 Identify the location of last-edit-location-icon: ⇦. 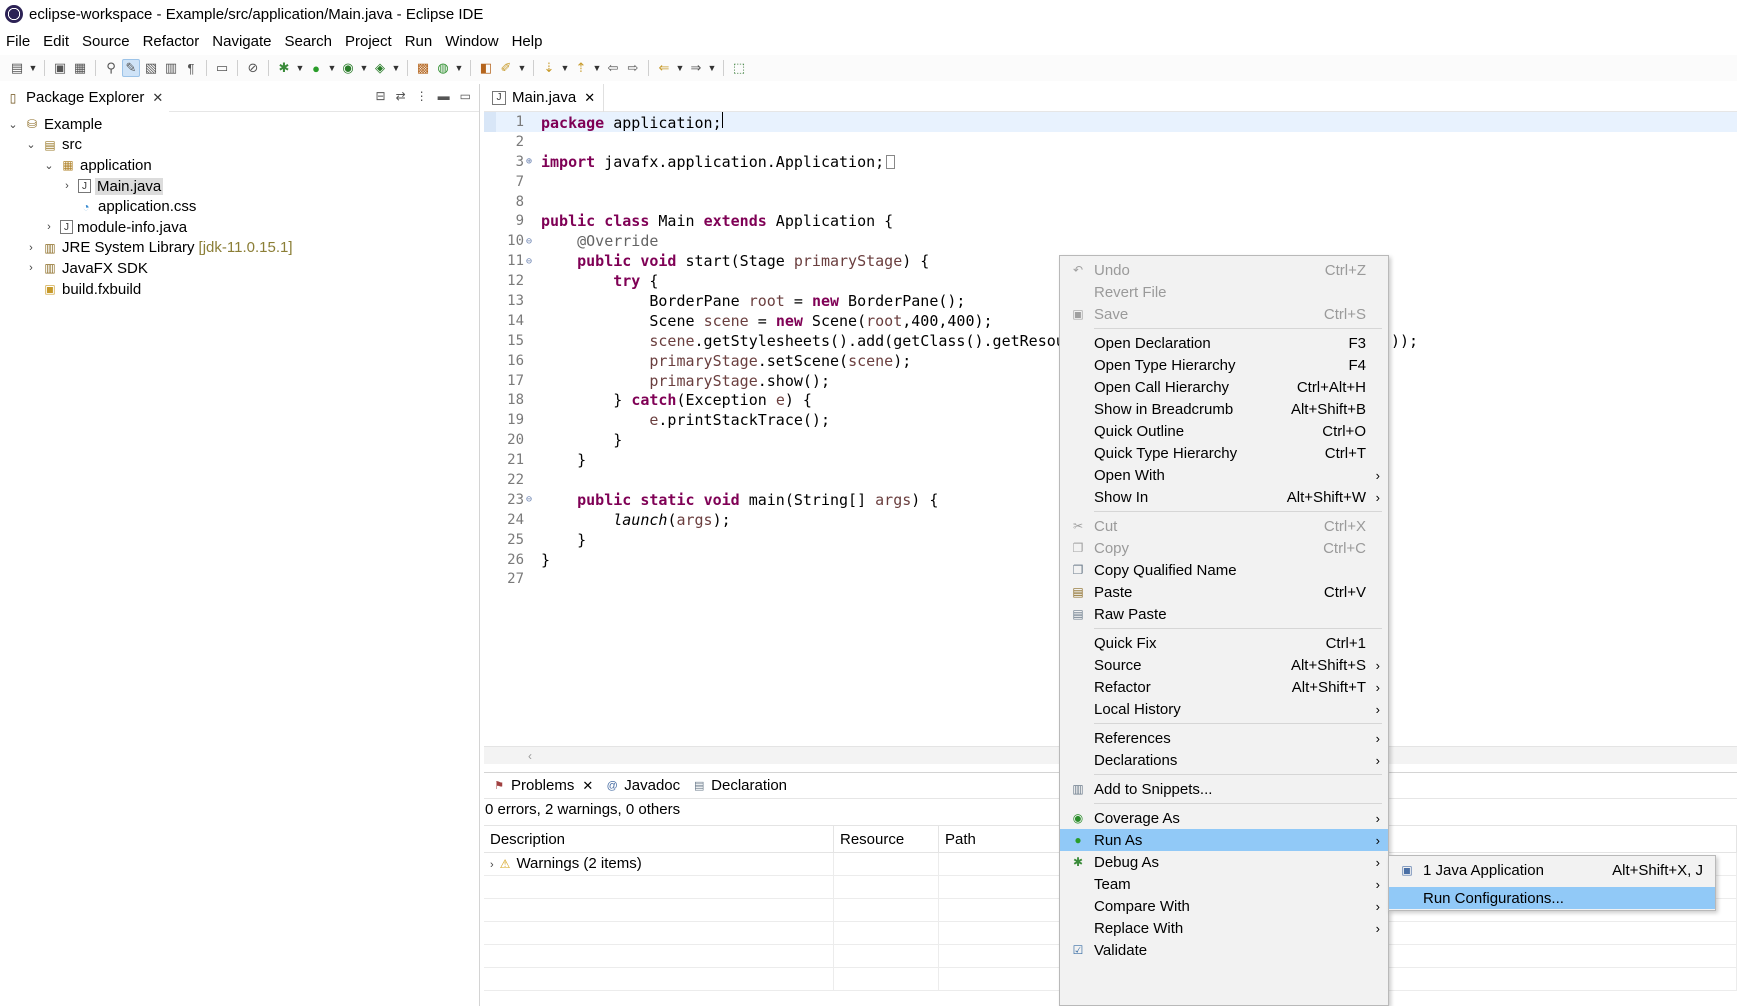
(613, 68).